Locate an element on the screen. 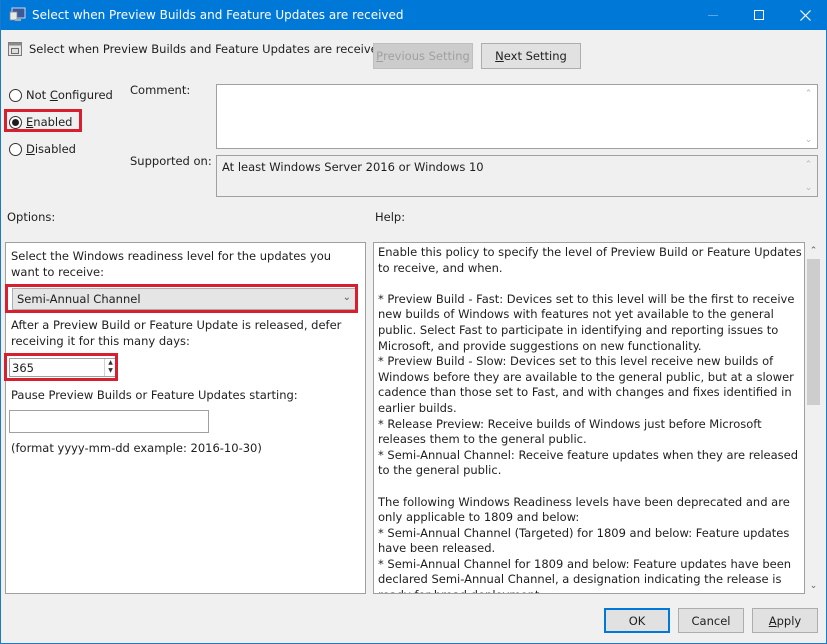 This screenshot has height=644, width=827. close-icon is located at coordinates (805, 15).